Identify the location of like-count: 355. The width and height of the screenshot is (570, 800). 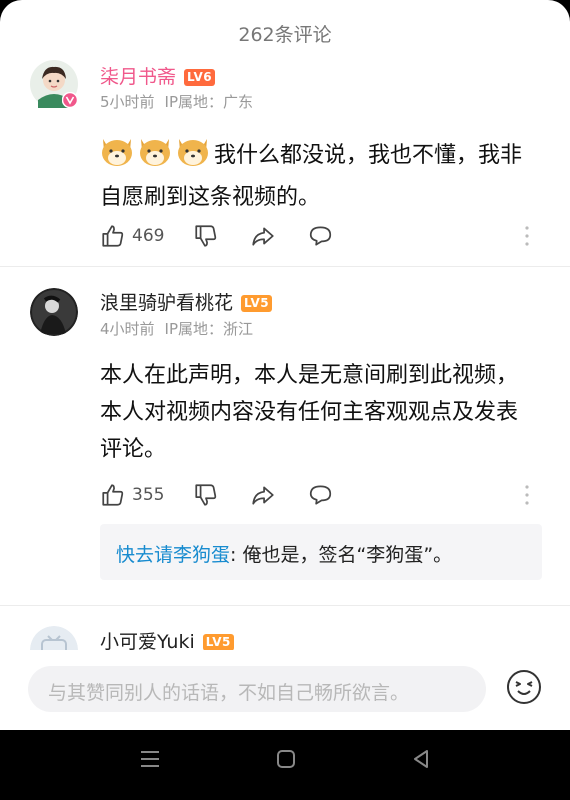
(148, 495).